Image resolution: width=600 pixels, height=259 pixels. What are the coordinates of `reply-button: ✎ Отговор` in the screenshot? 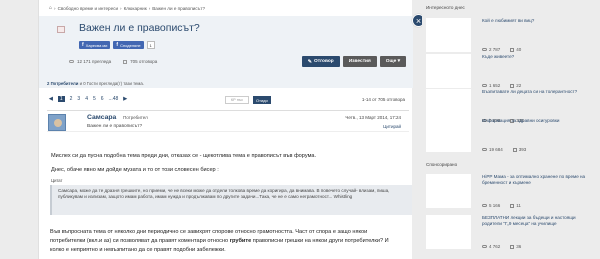 It's located at (320, 61).